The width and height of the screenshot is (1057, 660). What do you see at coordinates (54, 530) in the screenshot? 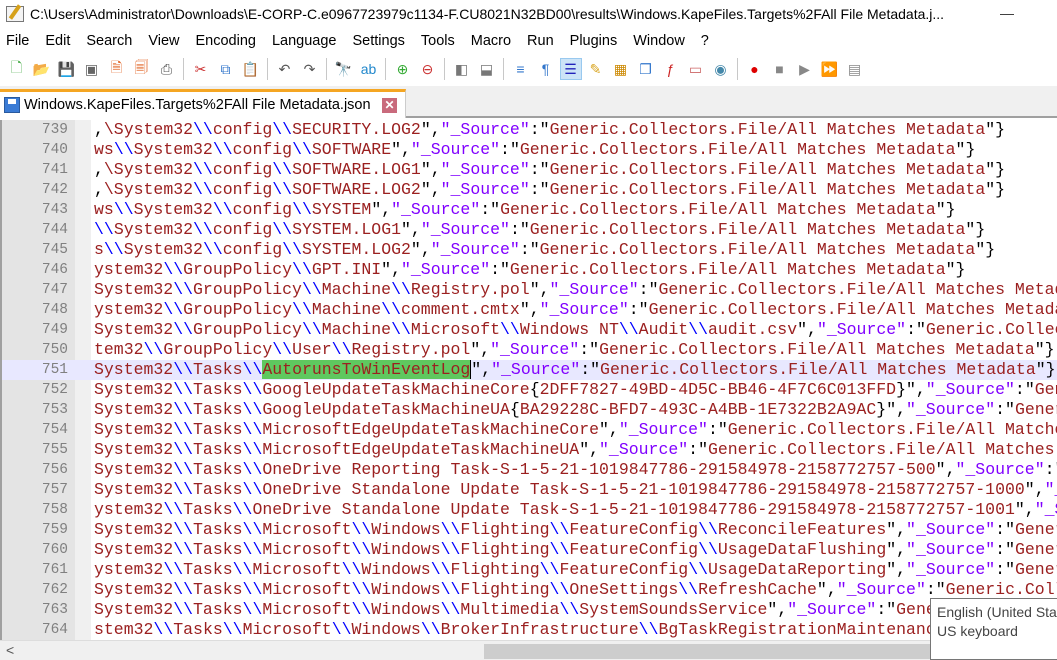
I see `line-number: 759` at bounding box center [54, 530].